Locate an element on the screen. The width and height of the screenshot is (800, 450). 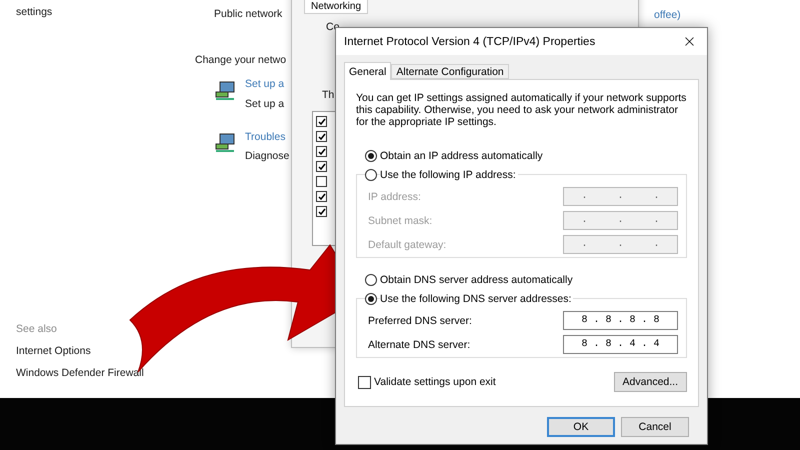
section-heading: Change your netwo is located at coordinates (240, 60).